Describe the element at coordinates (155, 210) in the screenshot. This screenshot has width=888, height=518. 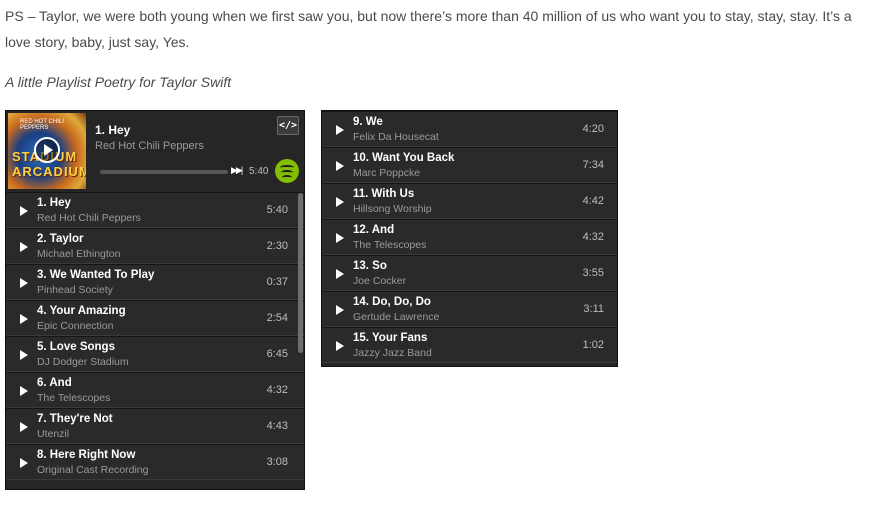
I see `track-row: 1. Hey Red Hot Chili Peppers 5:40` at that location.